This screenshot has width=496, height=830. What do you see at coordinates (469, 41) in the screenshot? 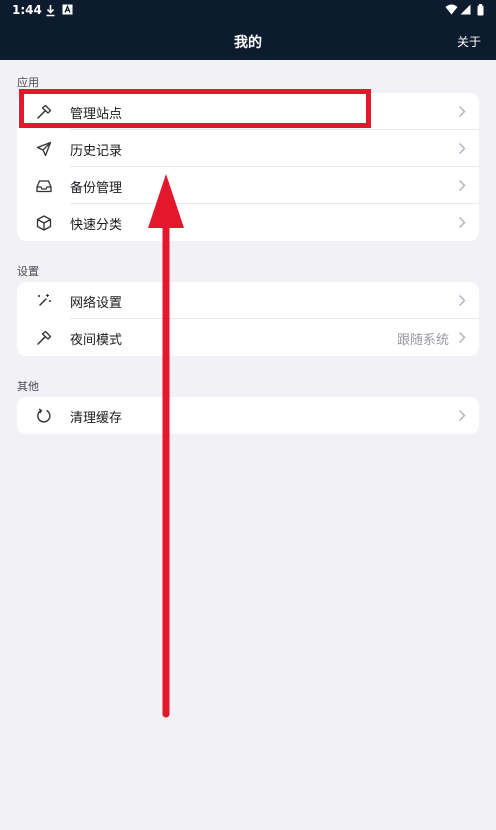
I see `about-button: 关于` at bounding box center [469, 41].